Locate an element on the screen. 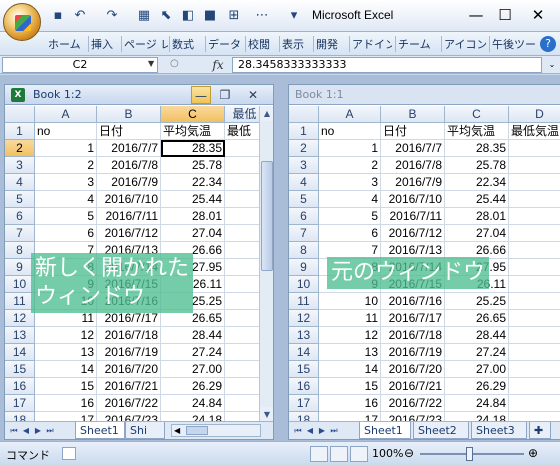  table-cell: 平均気温 is located at coordinates (193, 131).